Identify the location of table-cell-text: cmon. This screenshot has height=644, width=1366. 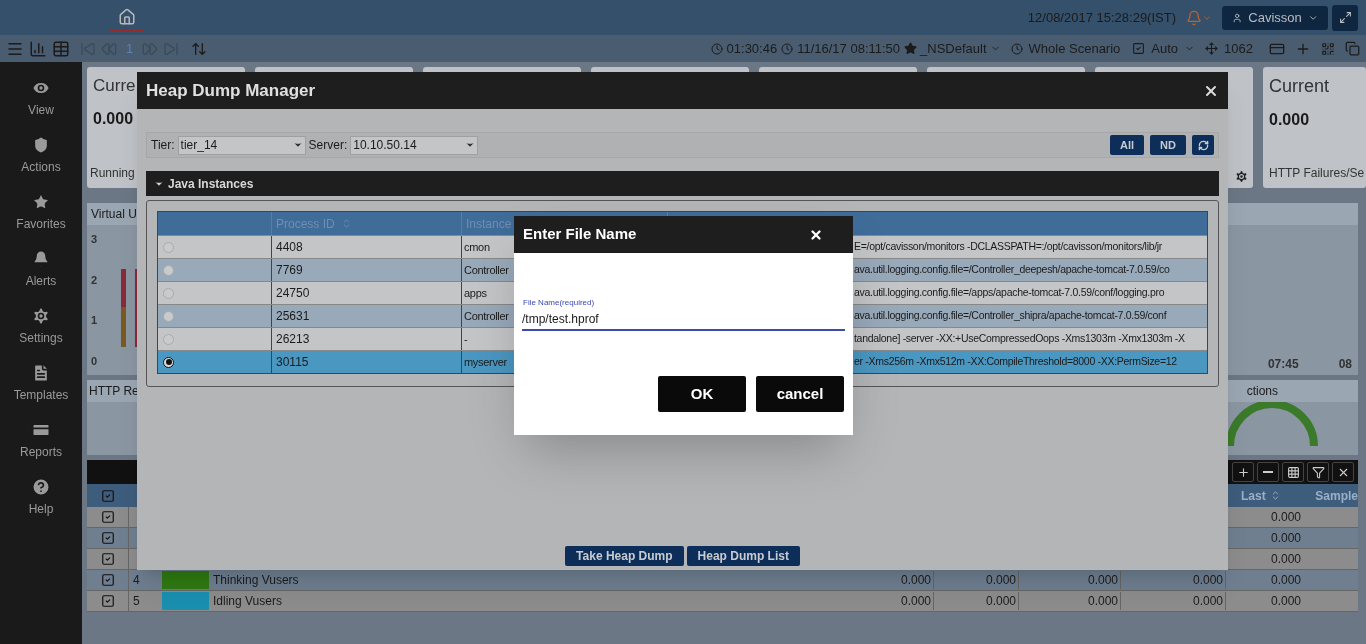
(477, 247).